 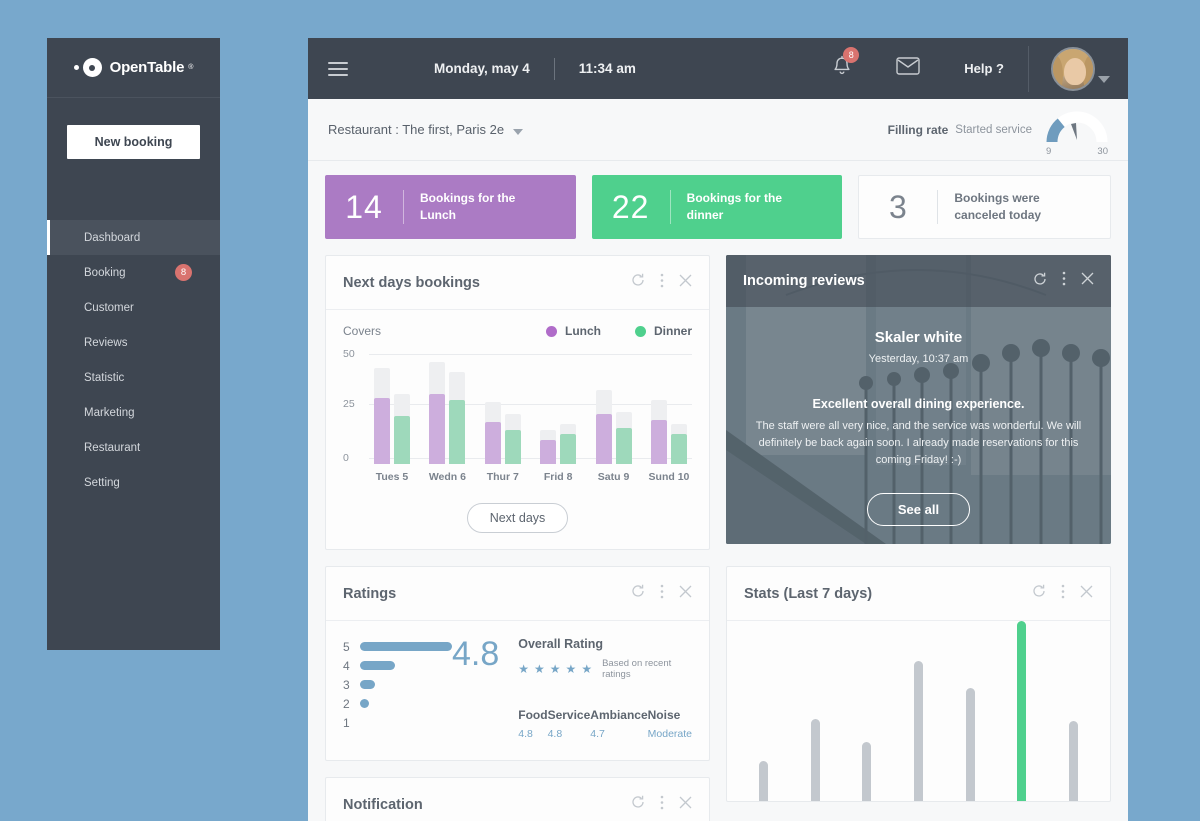 What do you see at coordinates (362, 331) in the screenshot?
I see `chart-ylabel: Covers` at bounding box center [362, 331].